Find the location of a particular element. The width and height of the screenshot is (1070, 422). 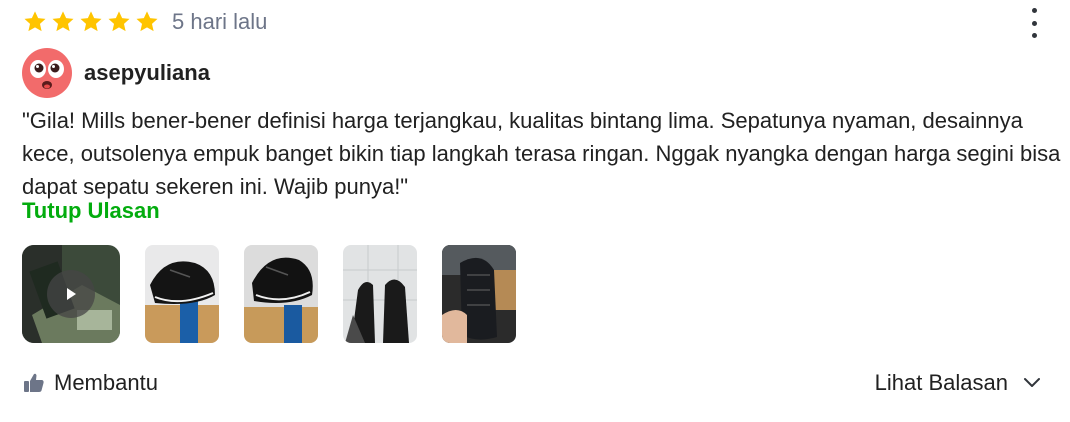

rating-stars is located at coordinates (91, 22).